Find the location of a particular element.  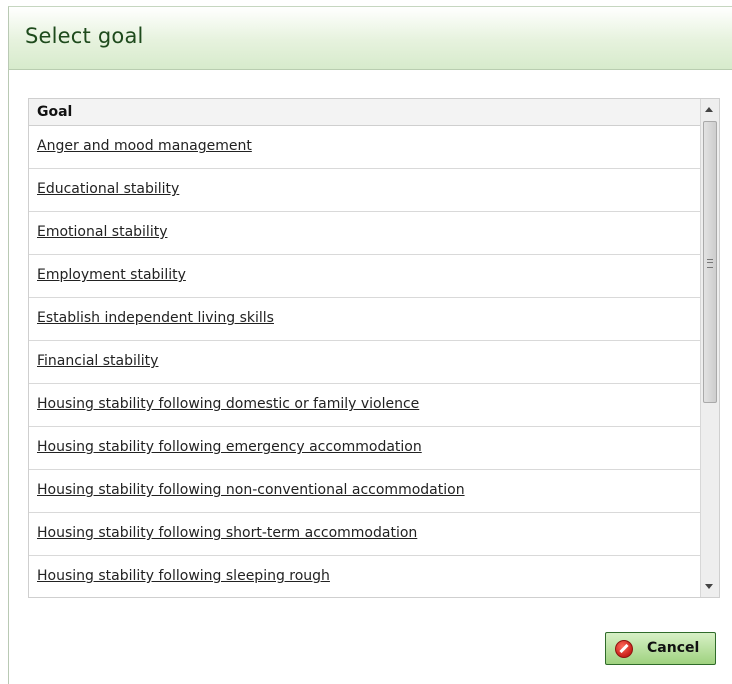

table-row: Emotional stability is located at coordinates (364, 233).